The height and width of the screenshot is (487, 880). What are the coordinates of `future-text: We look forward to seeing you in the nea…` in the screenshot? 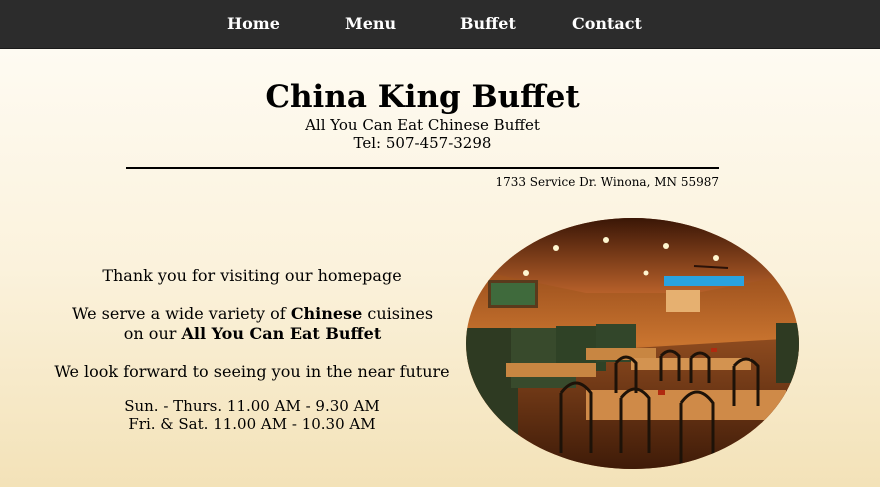 It's located at (252, 371).